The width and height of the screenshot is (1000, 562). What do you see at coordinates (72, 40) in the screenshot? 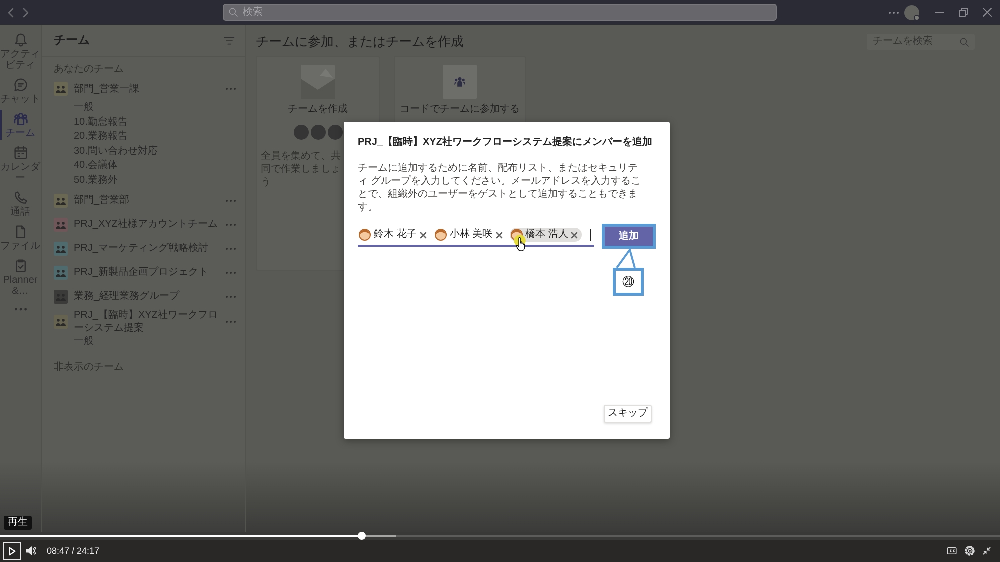
I see `sidebar-title: チーム` at bounding box center [72, 40].